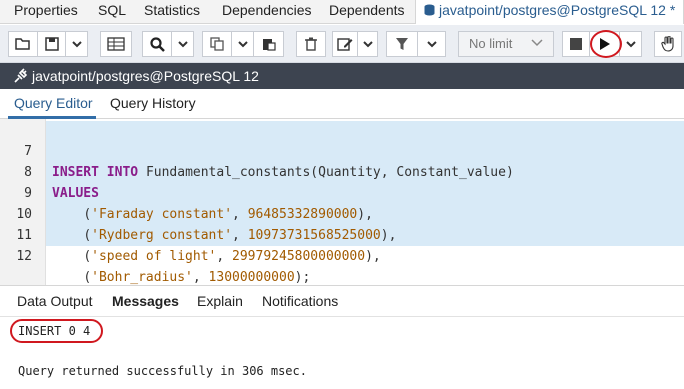  What do you see at coordinates (20, 75) in the screenshot?
I see `plug-icon` at bounding box center [20, 75].